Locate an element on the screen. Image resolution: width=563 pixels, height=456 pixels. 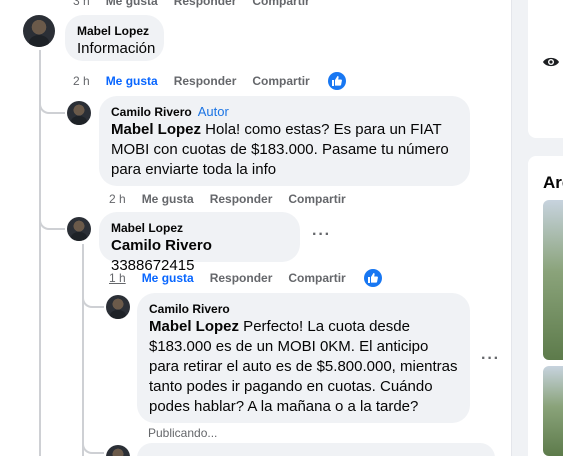
comment-time: 3 h is located at coordinates (81, 4).